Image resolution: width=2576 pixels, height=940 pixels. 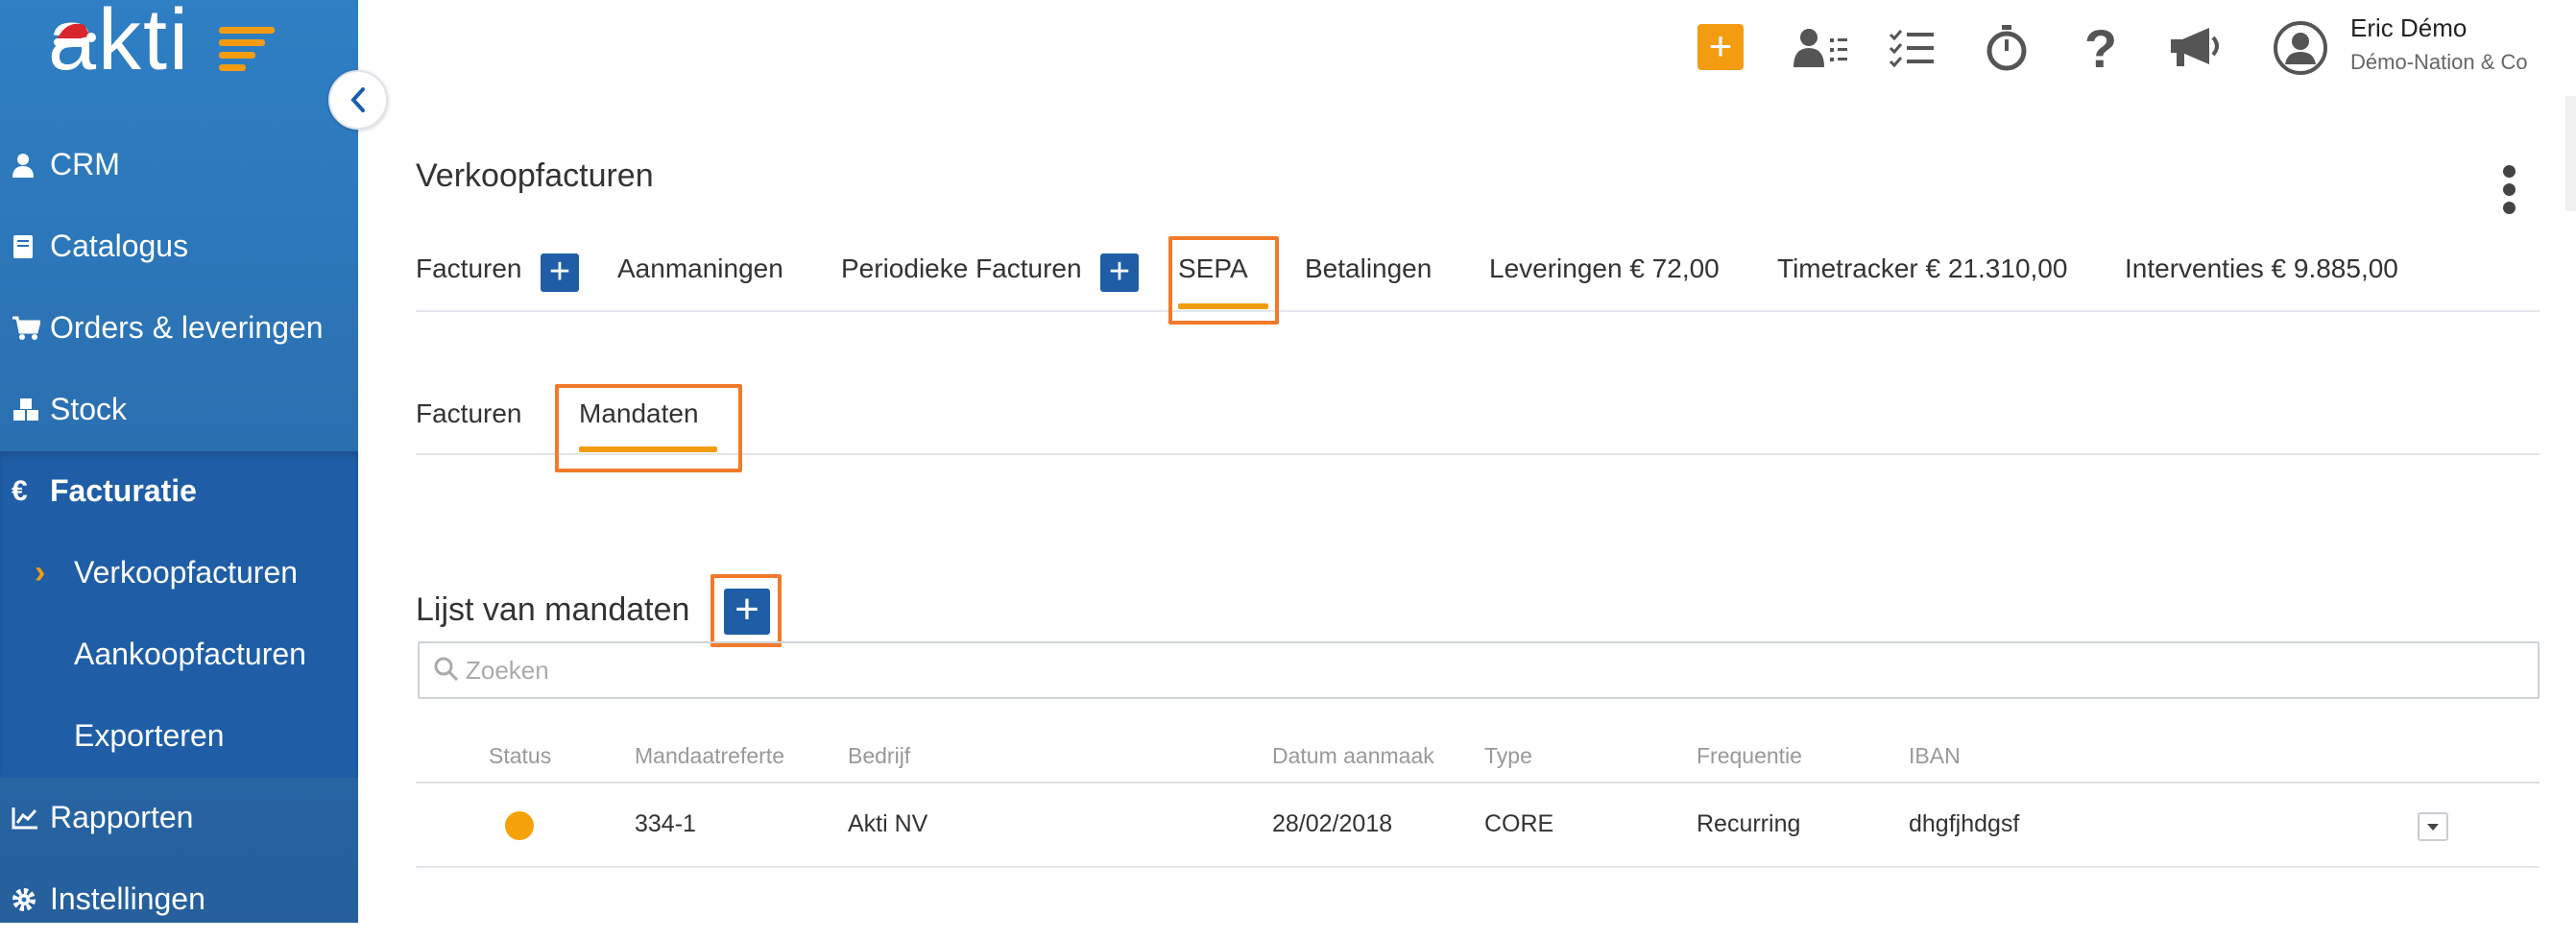 I want to click on sidebar-item-label: Stock, so click(x=89, y=409).